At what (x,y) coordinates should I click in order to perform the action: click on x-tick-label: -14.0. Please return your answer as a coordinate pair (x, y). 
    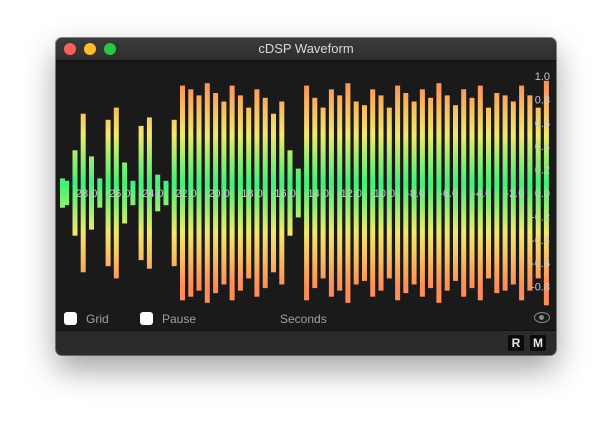
    Looking at the image, I should click on (316, 194).